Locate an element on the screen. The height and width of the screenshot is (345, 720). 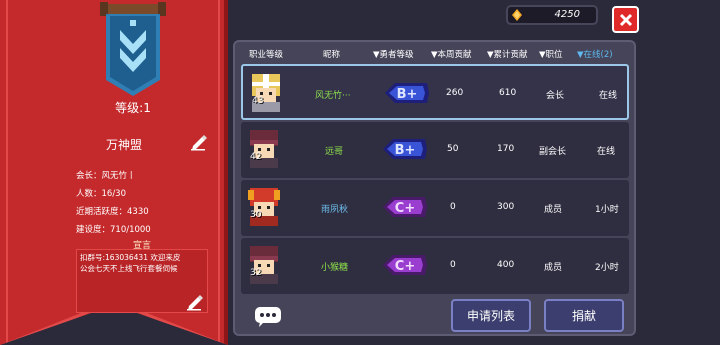
header-hero-level: ▼勇者等级 is located at coordinates (393, 54).